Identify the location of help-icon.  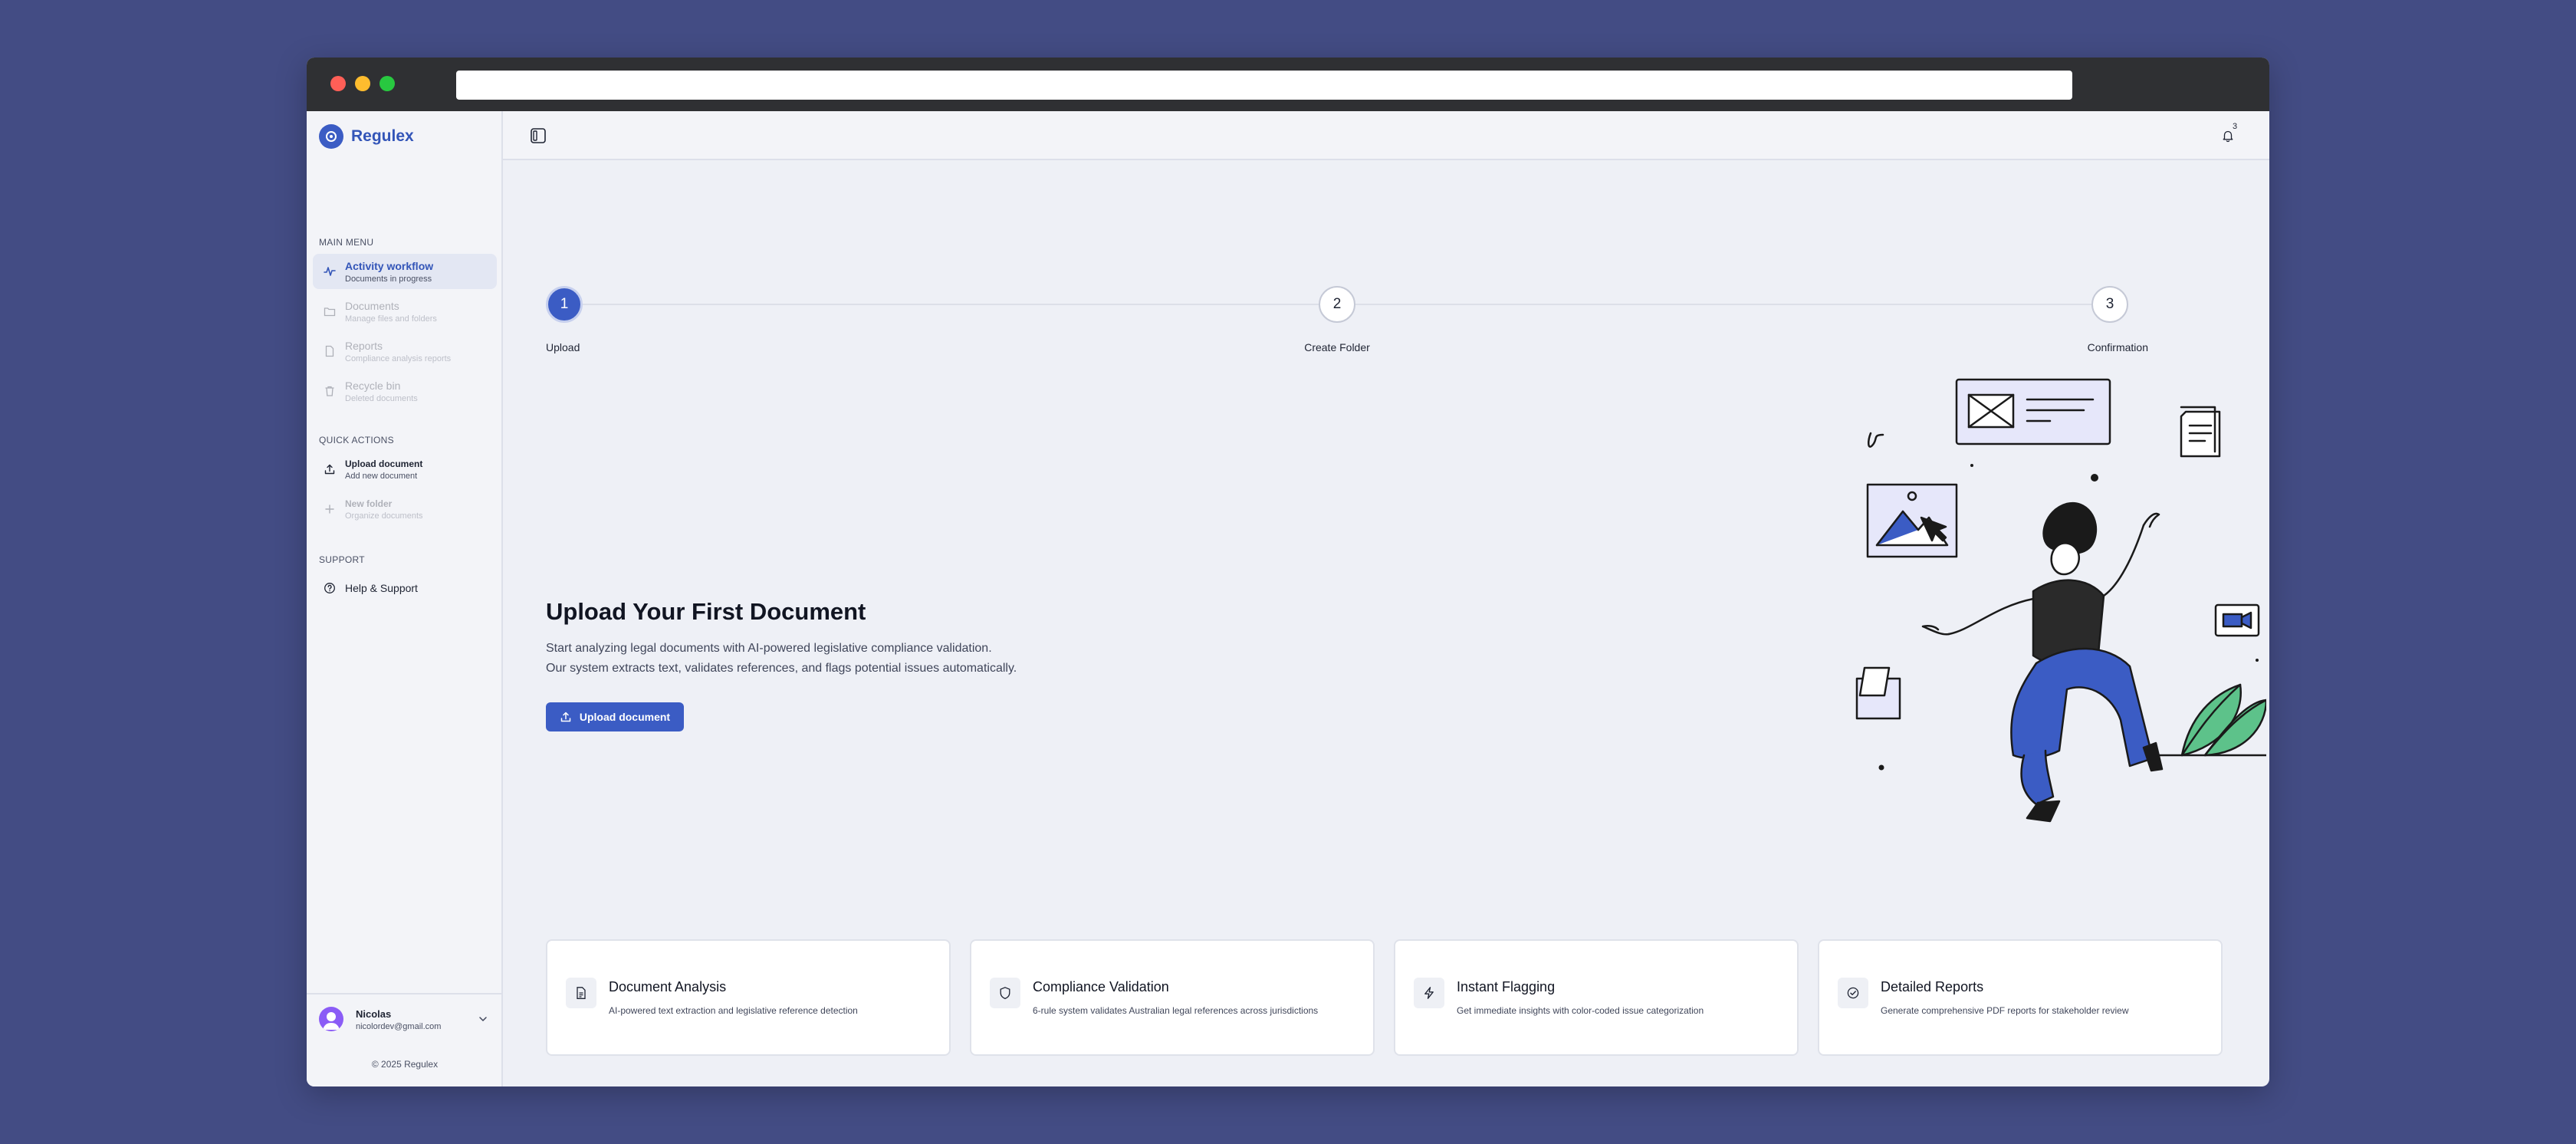
(330, 588).